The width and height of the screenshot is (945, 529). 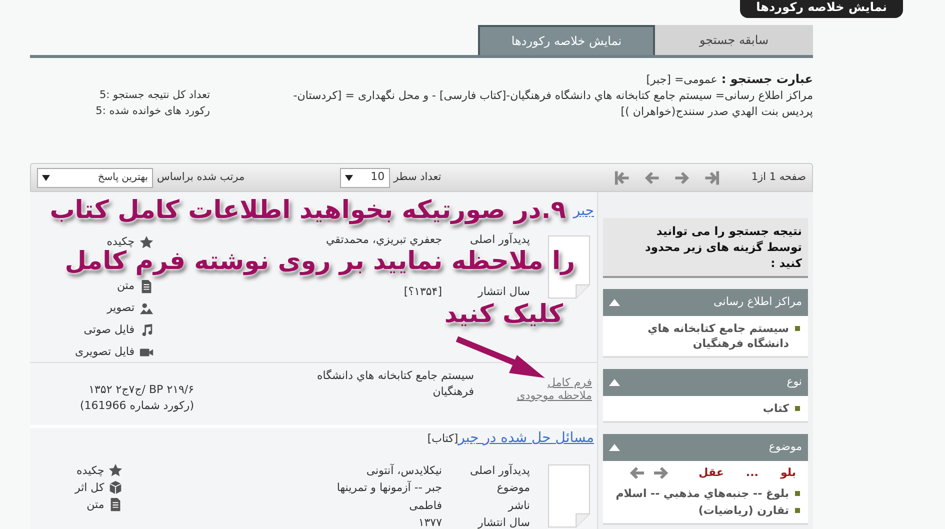 What do you see at coordinates (116, 487) in the screenshot?
I see `cube-icon` at bounding box center [116, 487].